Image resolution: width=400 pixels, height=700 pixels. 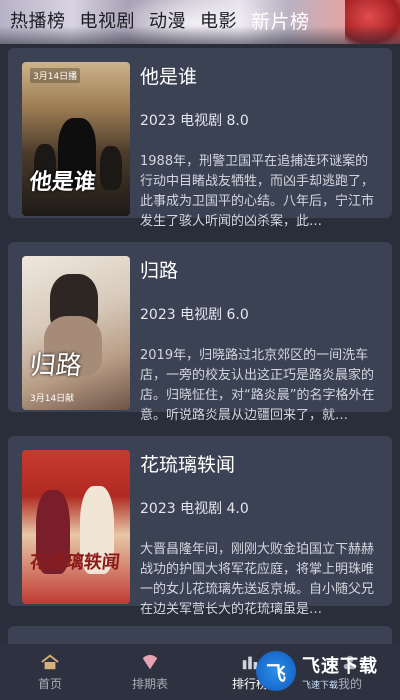 I want to click on poster-figure, so click(x=111, y=168).